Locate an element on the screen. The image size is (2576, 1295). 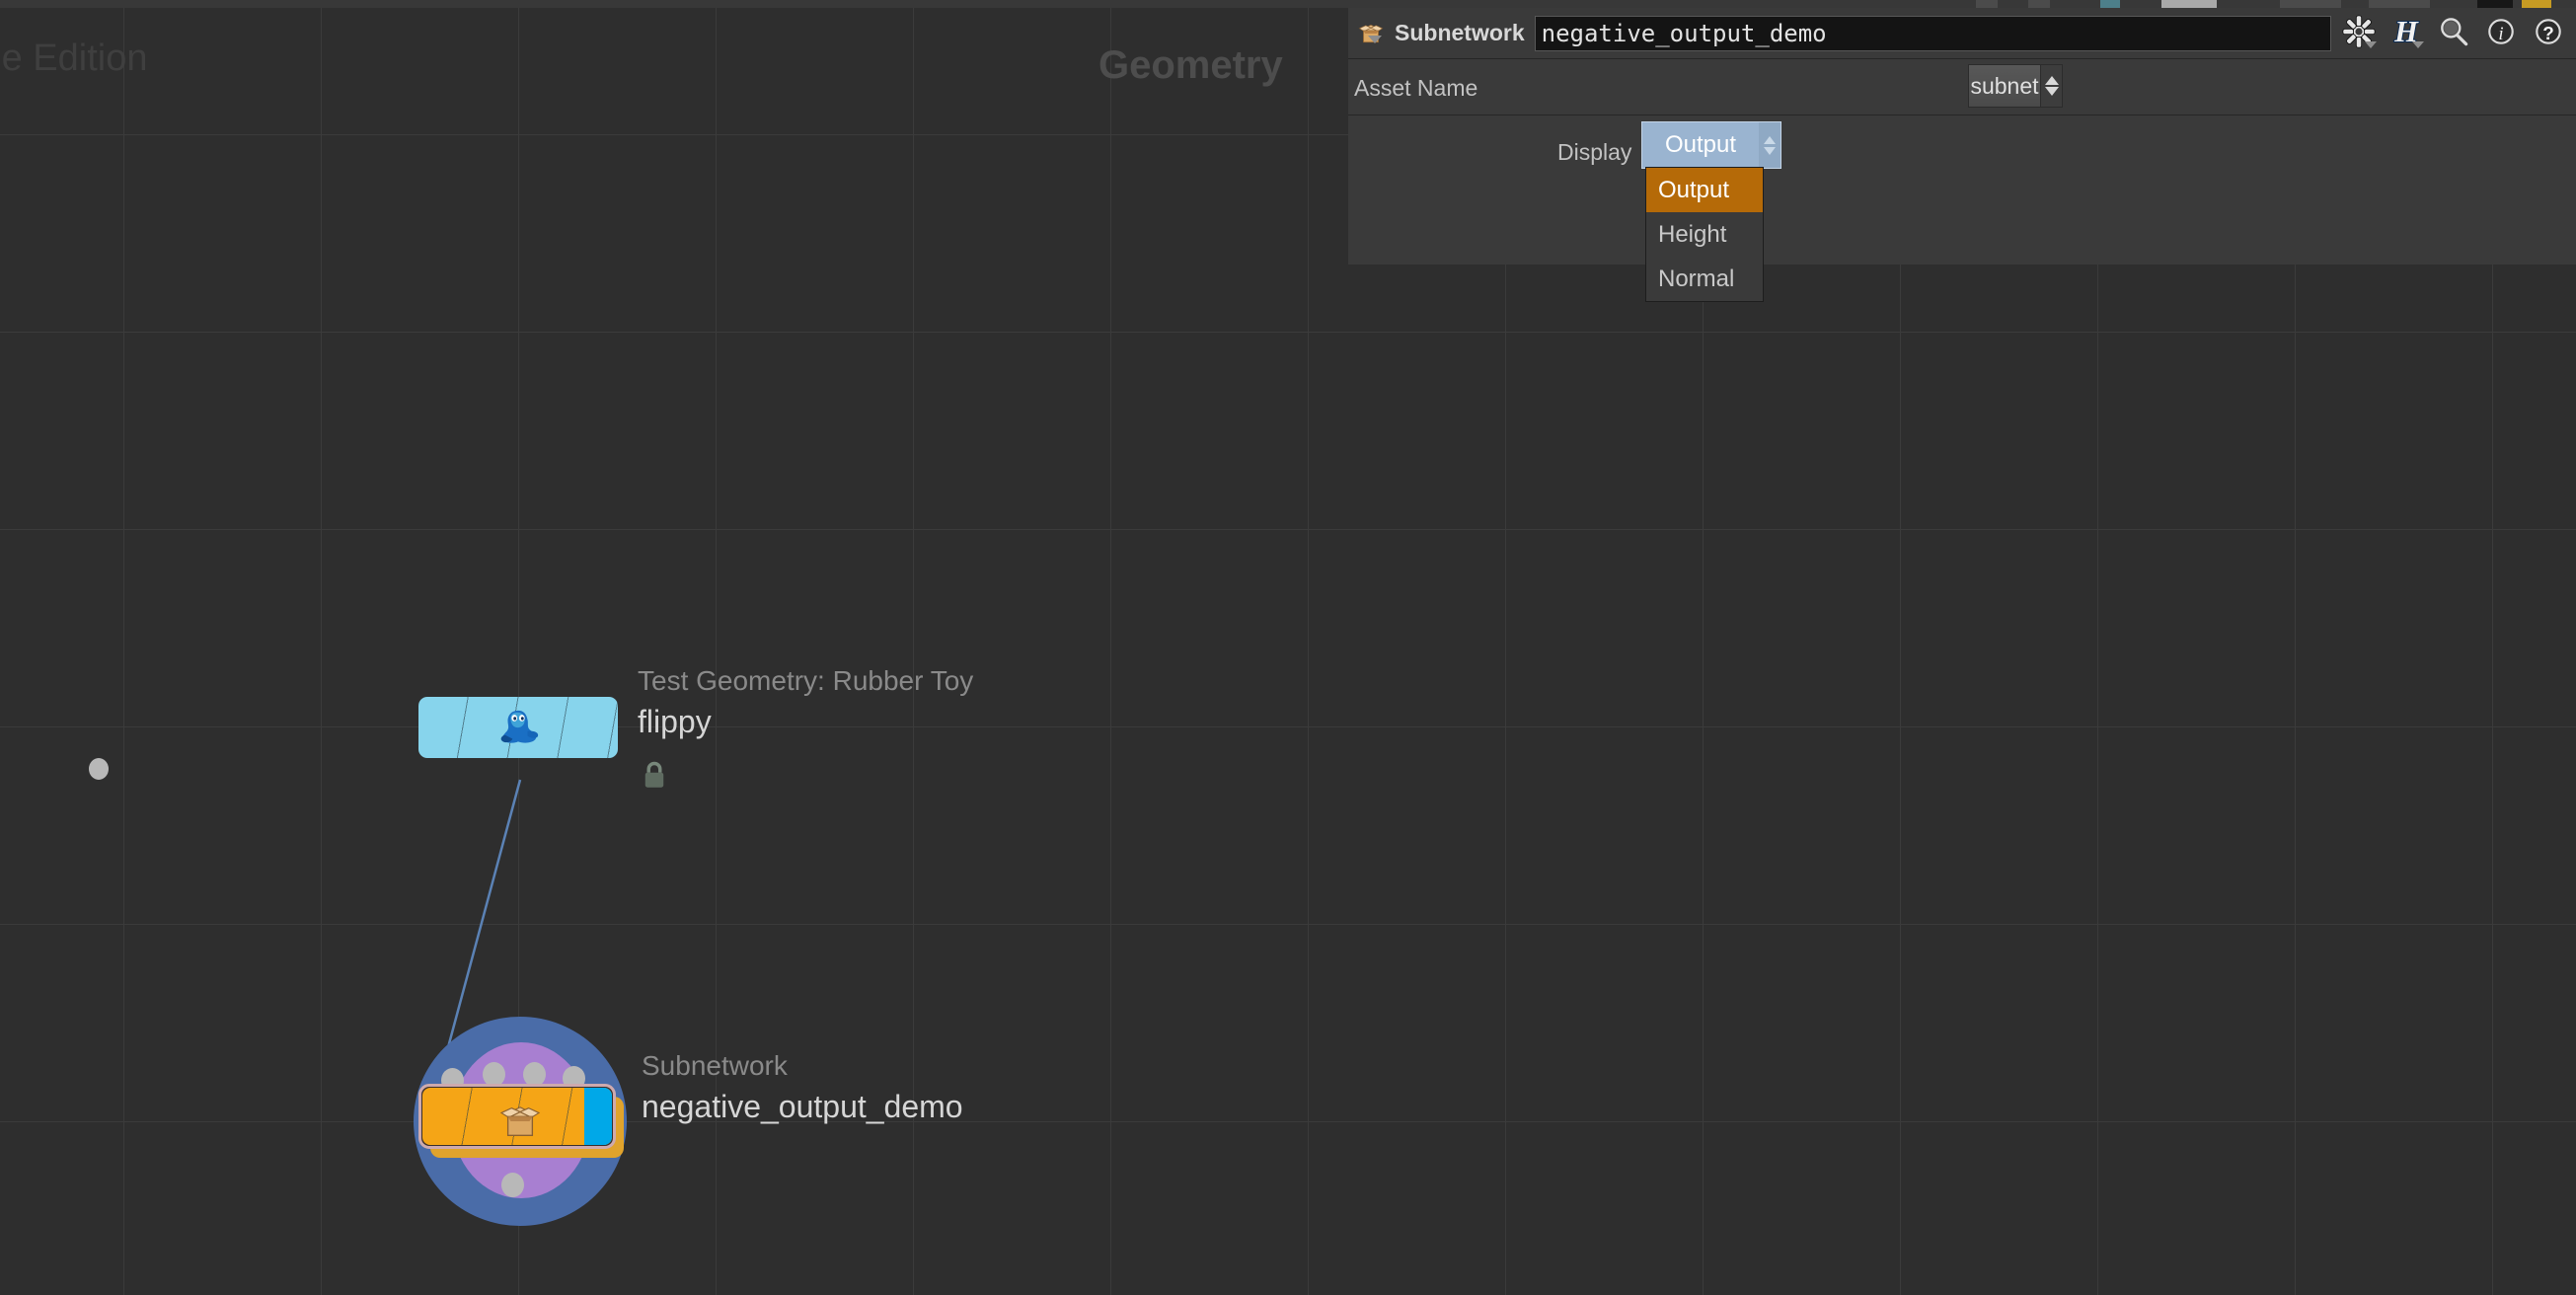
asset-name-menu: subnet is located at coordinates (2015, 86).